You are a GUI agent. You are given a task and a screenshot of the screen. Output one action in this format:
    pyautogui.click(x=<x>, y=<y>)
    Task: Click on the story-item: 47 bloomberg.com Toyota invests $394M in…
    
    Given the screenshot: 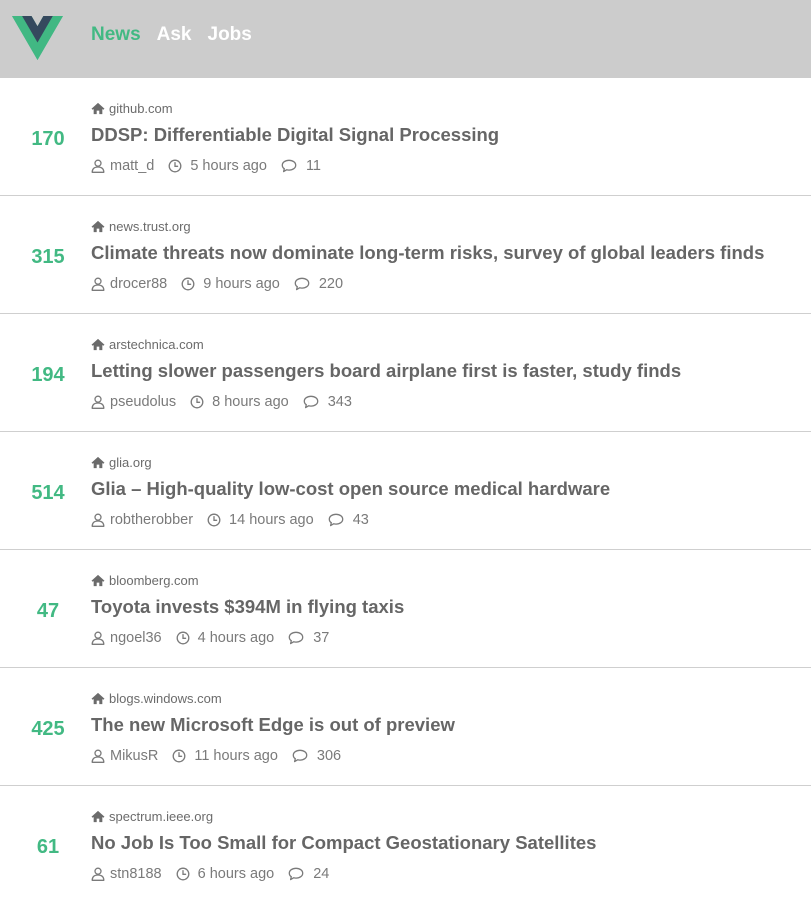 What is the action you would take?
    pyautogui.click(x=405, y=609)
    